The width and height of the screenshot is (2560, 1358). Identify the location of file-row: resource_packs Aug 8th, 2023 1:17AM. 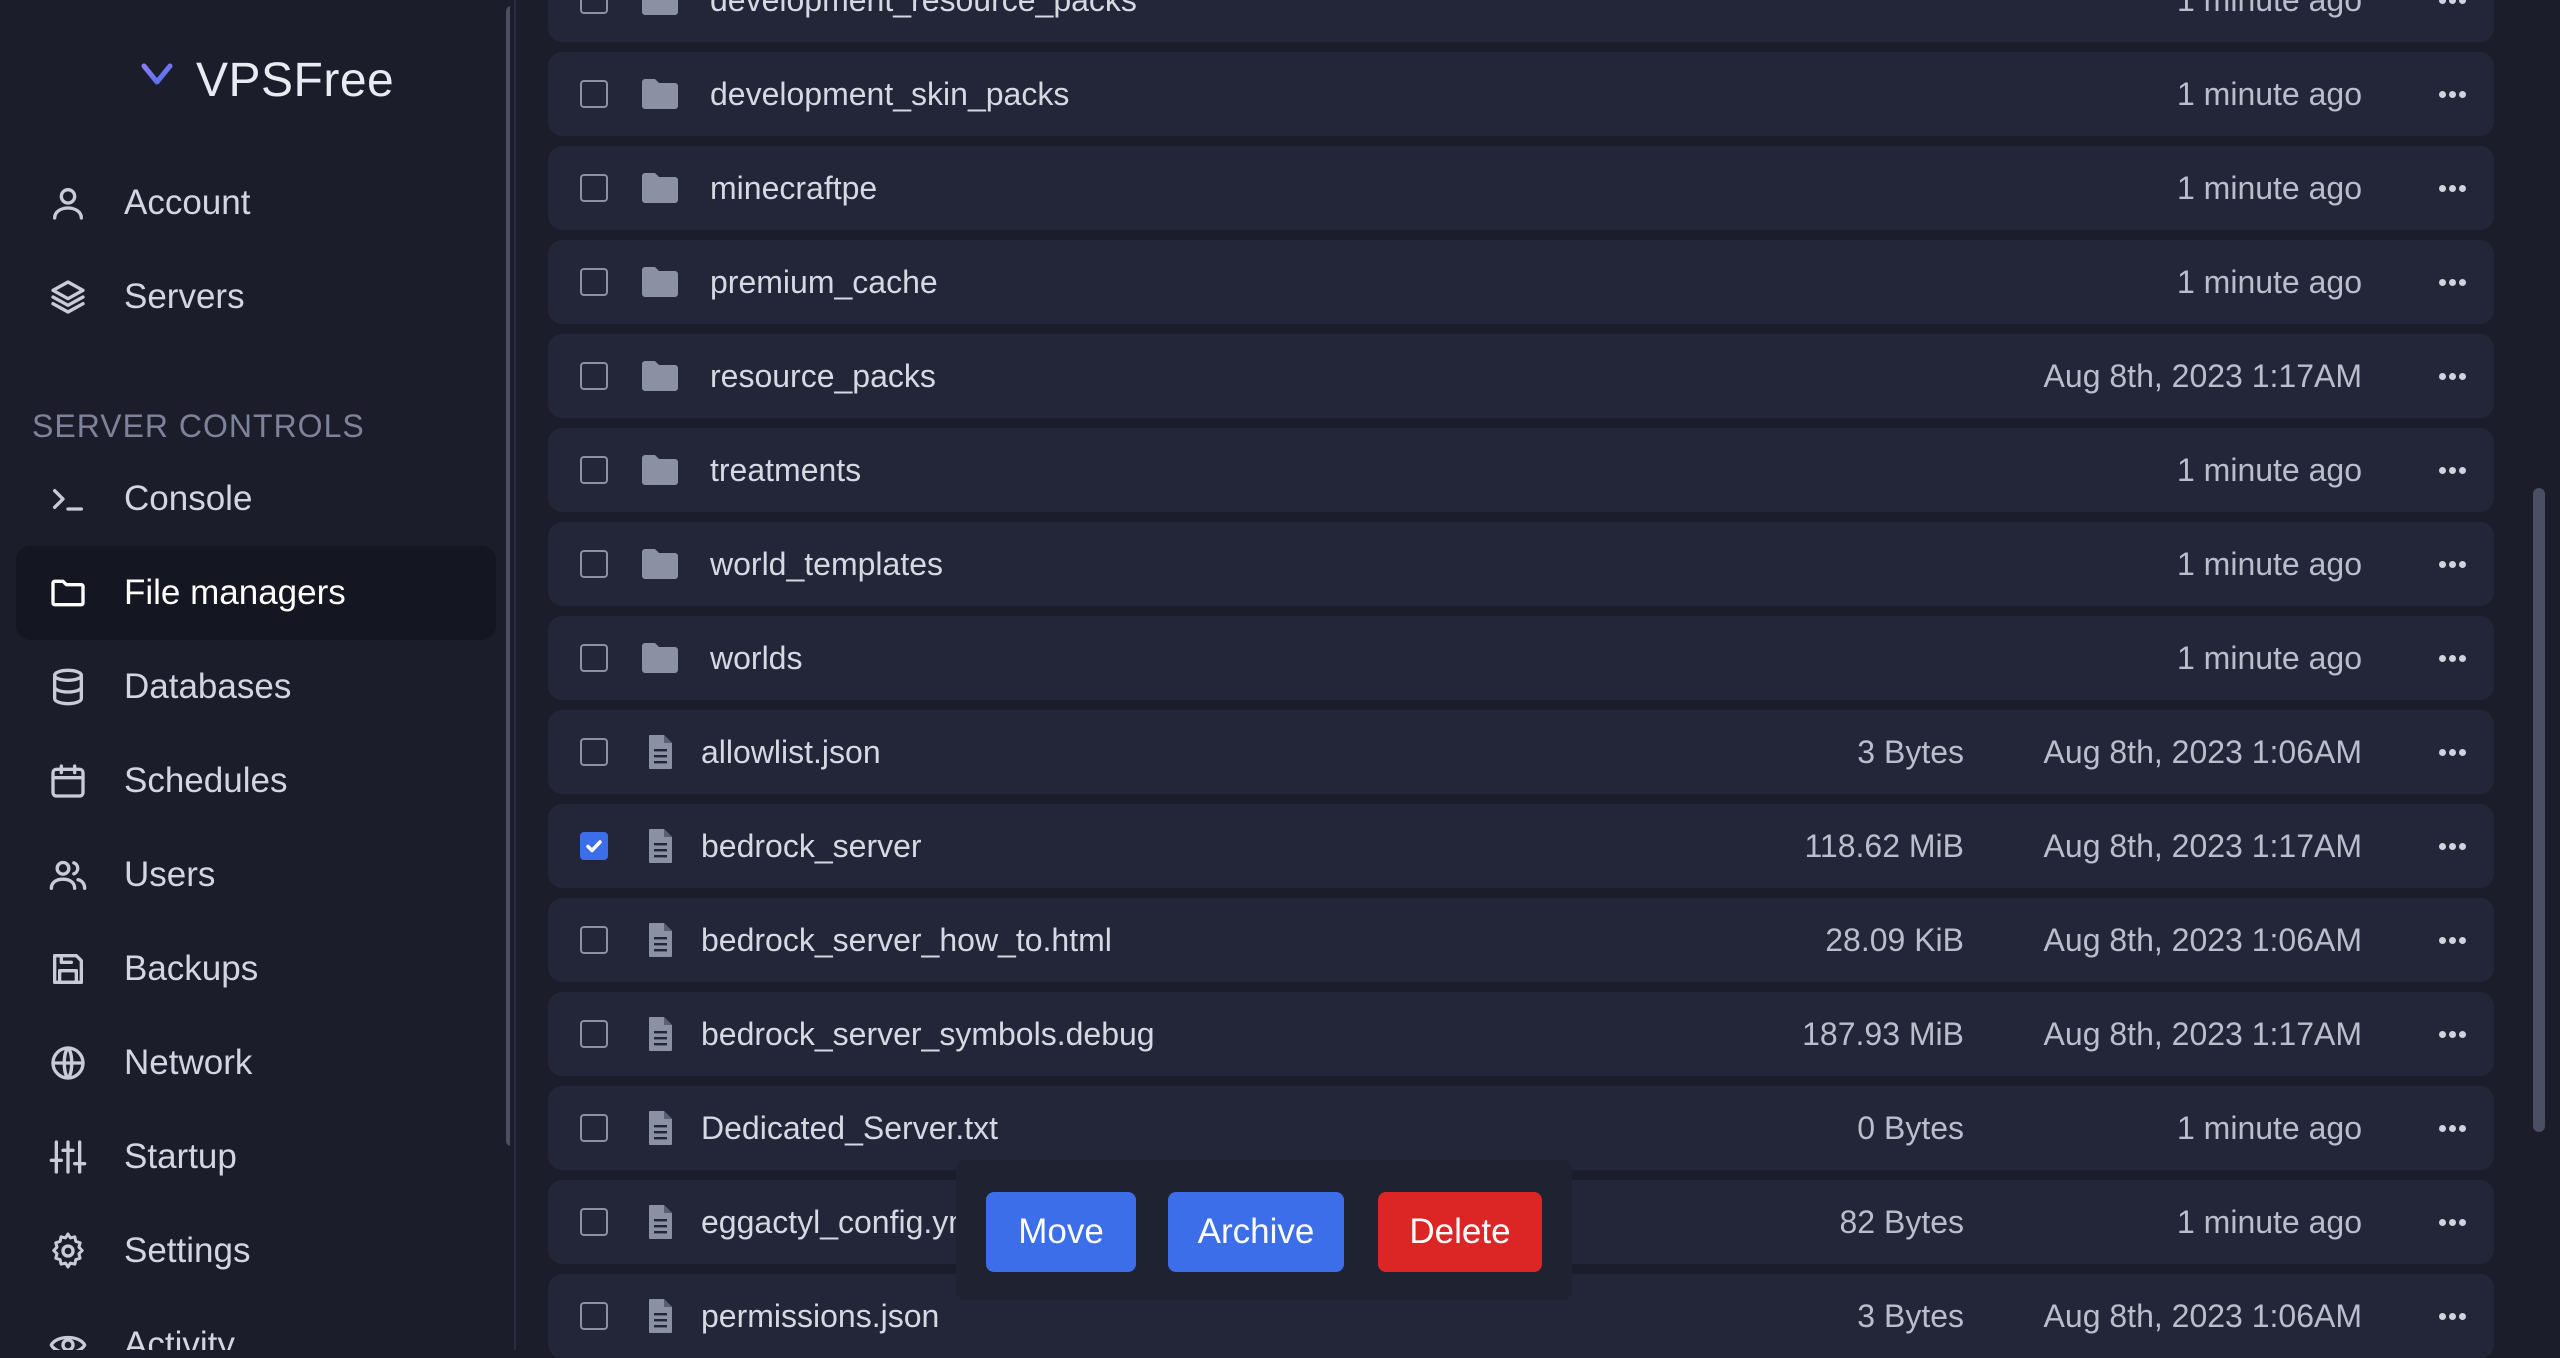
(1521, 376).